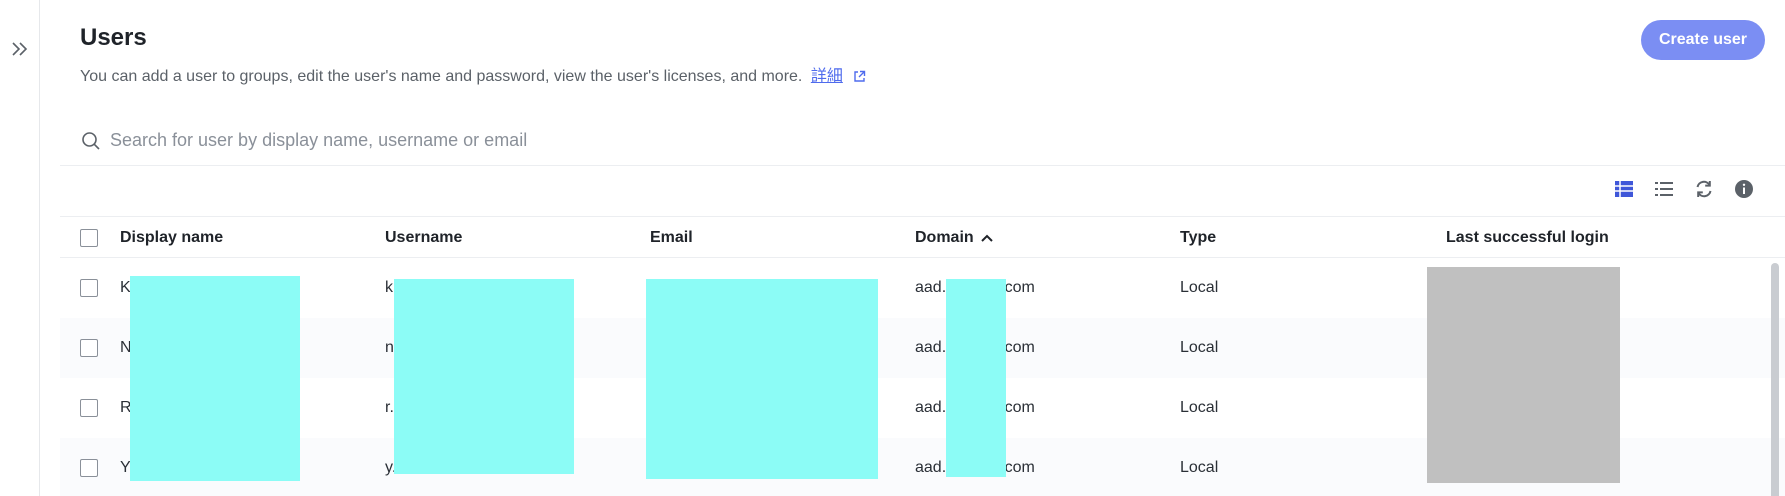 This screenshot has height=496, width=1785. What do you see at coordinates (113, 37) in the screenshot?
I see `page-title: Users` at bounding box center [113, 37].